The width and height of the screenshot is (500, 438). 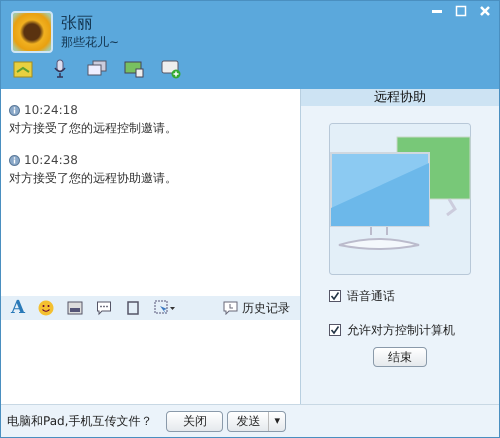 What do you see at coordinates (51, 110) in the screenshot?
I see `message-time: 10:24:18` at bounding box center [51, 110].